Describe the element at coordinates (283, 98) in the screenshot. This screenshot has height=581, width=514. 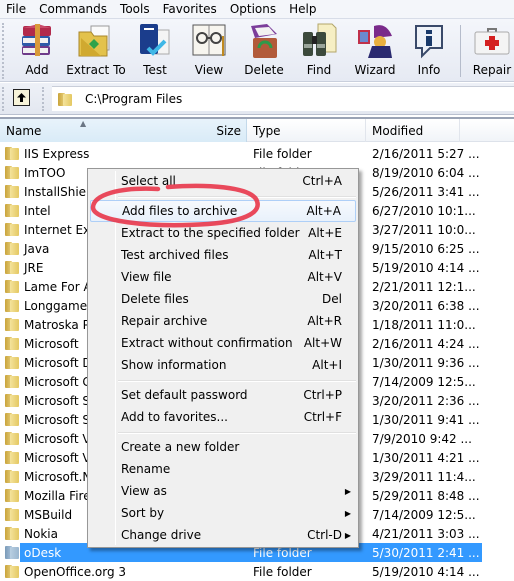
I see `address-field: C:\Program Files` at that location.